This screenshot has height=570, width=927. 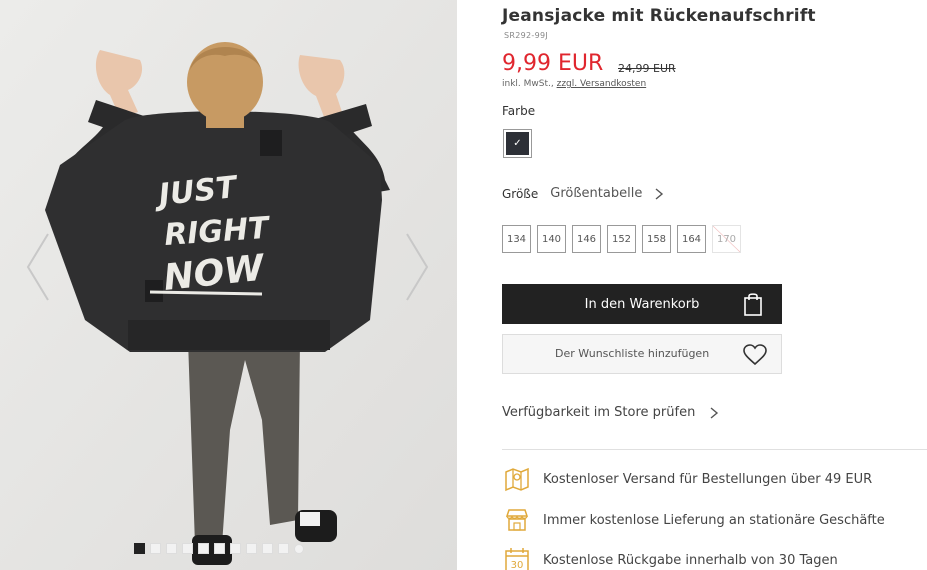 What do you see at coordinates (647, 68) in the screenshot?
I see `old-price: 24,99 EUR` at bounding box center [647, 68].